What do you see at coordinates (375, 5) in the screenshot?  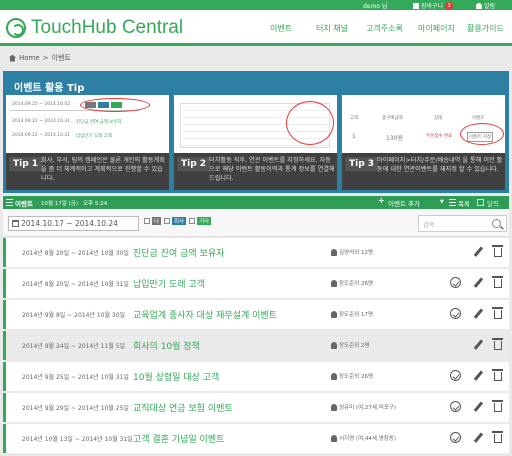 I see `user-greeting: demo 님` at bounding box center [375, 5].